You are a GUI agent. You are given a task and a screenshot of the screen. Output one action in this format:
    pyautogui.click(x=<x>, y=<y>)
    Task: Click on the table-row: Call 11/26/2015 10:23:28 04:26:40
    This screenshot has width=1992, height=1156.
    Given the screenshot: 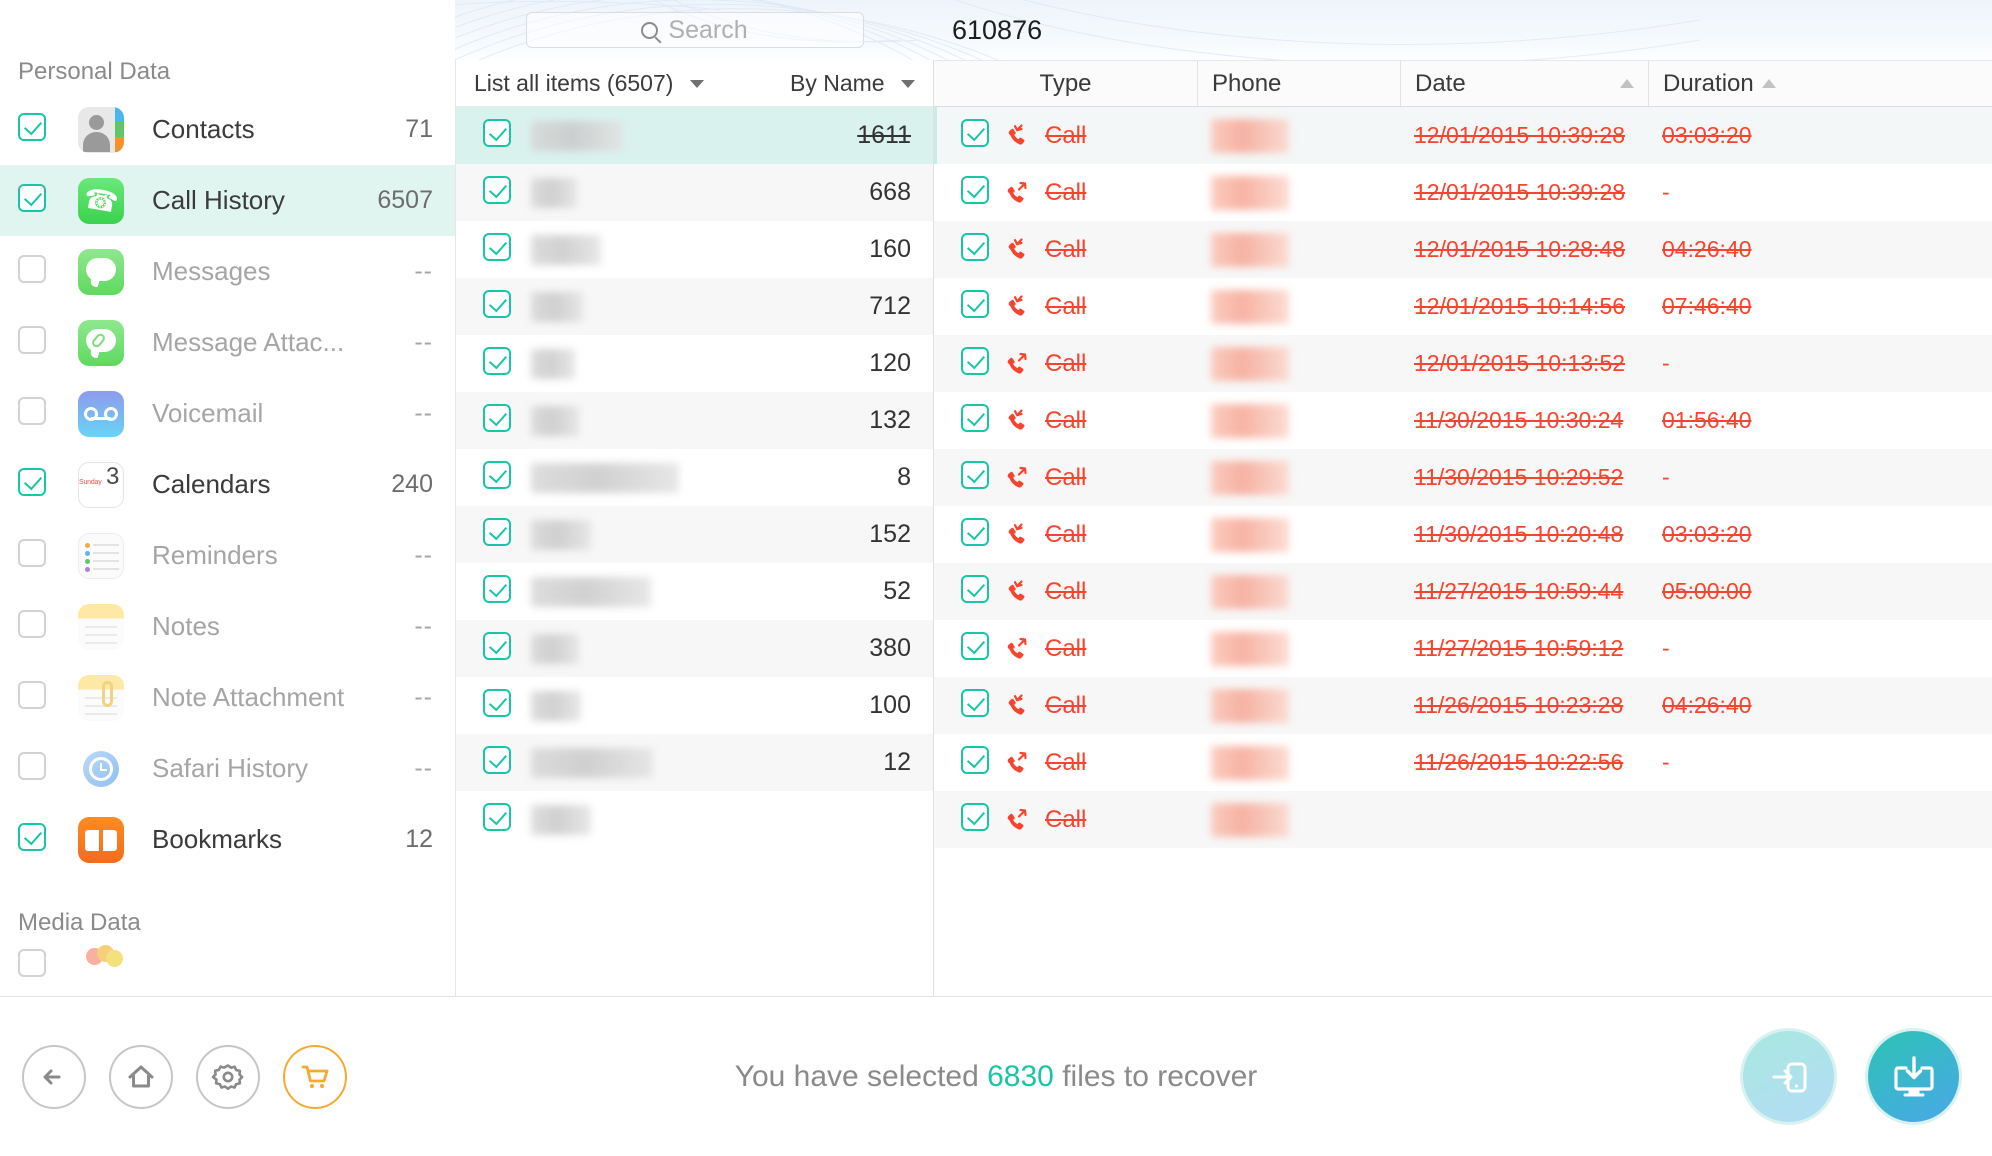 What is the action you would take?
    pyautogui.click(x=1463, y=705)
    